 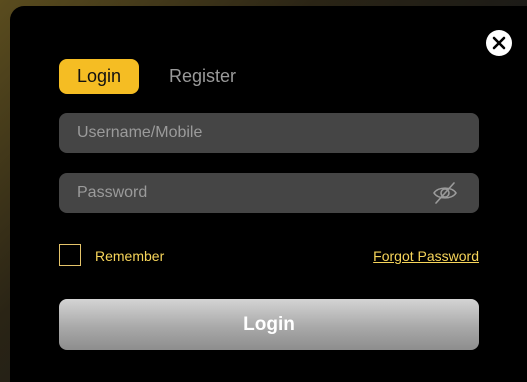 I want to click on username-input, so click(x=269, y=133).